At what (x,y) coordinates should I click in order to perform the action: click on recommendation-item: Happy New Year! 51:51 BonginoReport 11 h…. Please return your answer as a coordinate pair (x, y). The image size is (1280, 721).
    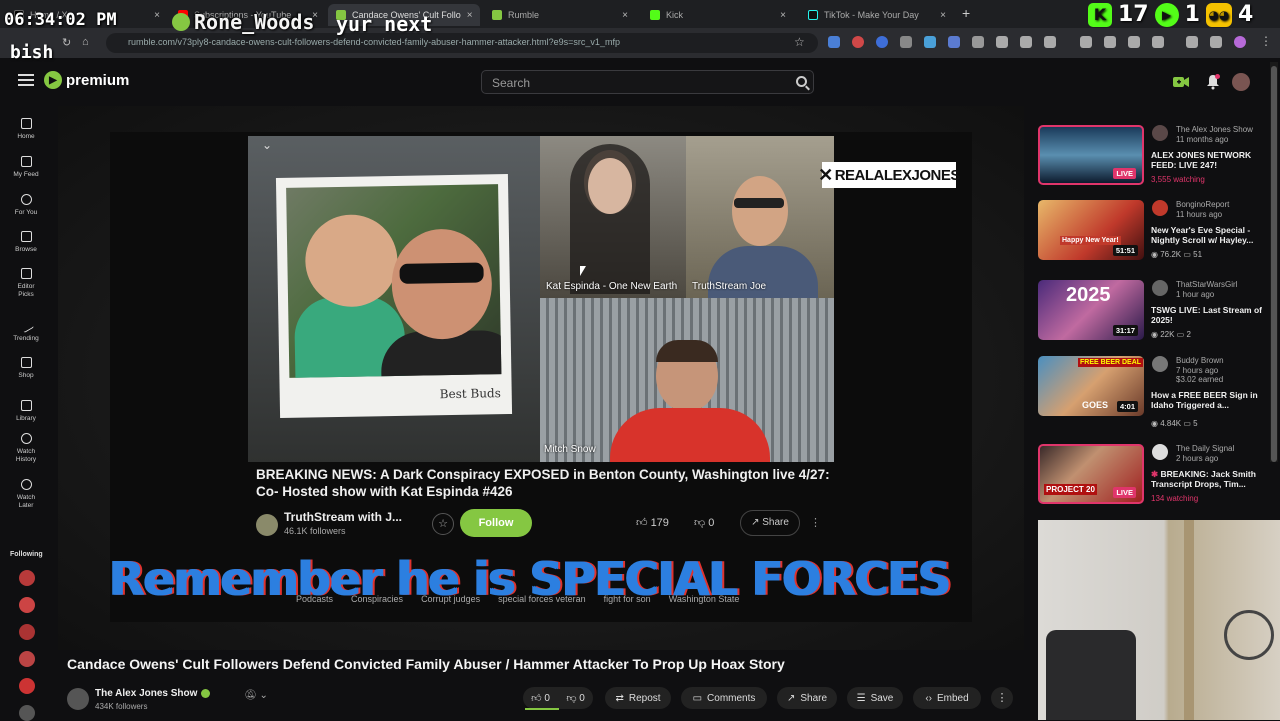
    Looking at the image, I should click on (1153, 231).